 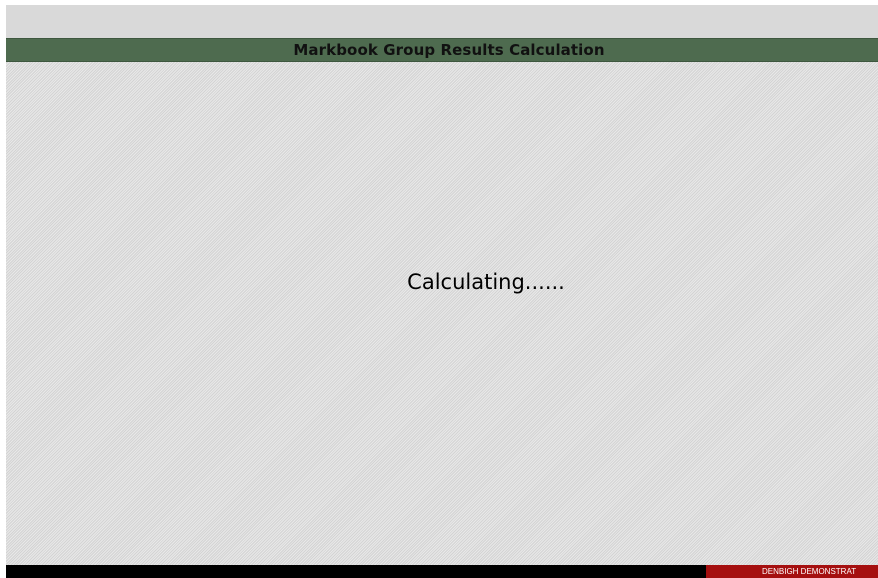 What do you see at coordinates (449, 50) in the screenshot?
I see `page-title: Markbook Group Results Calculation` at bounding box center [449, 50].